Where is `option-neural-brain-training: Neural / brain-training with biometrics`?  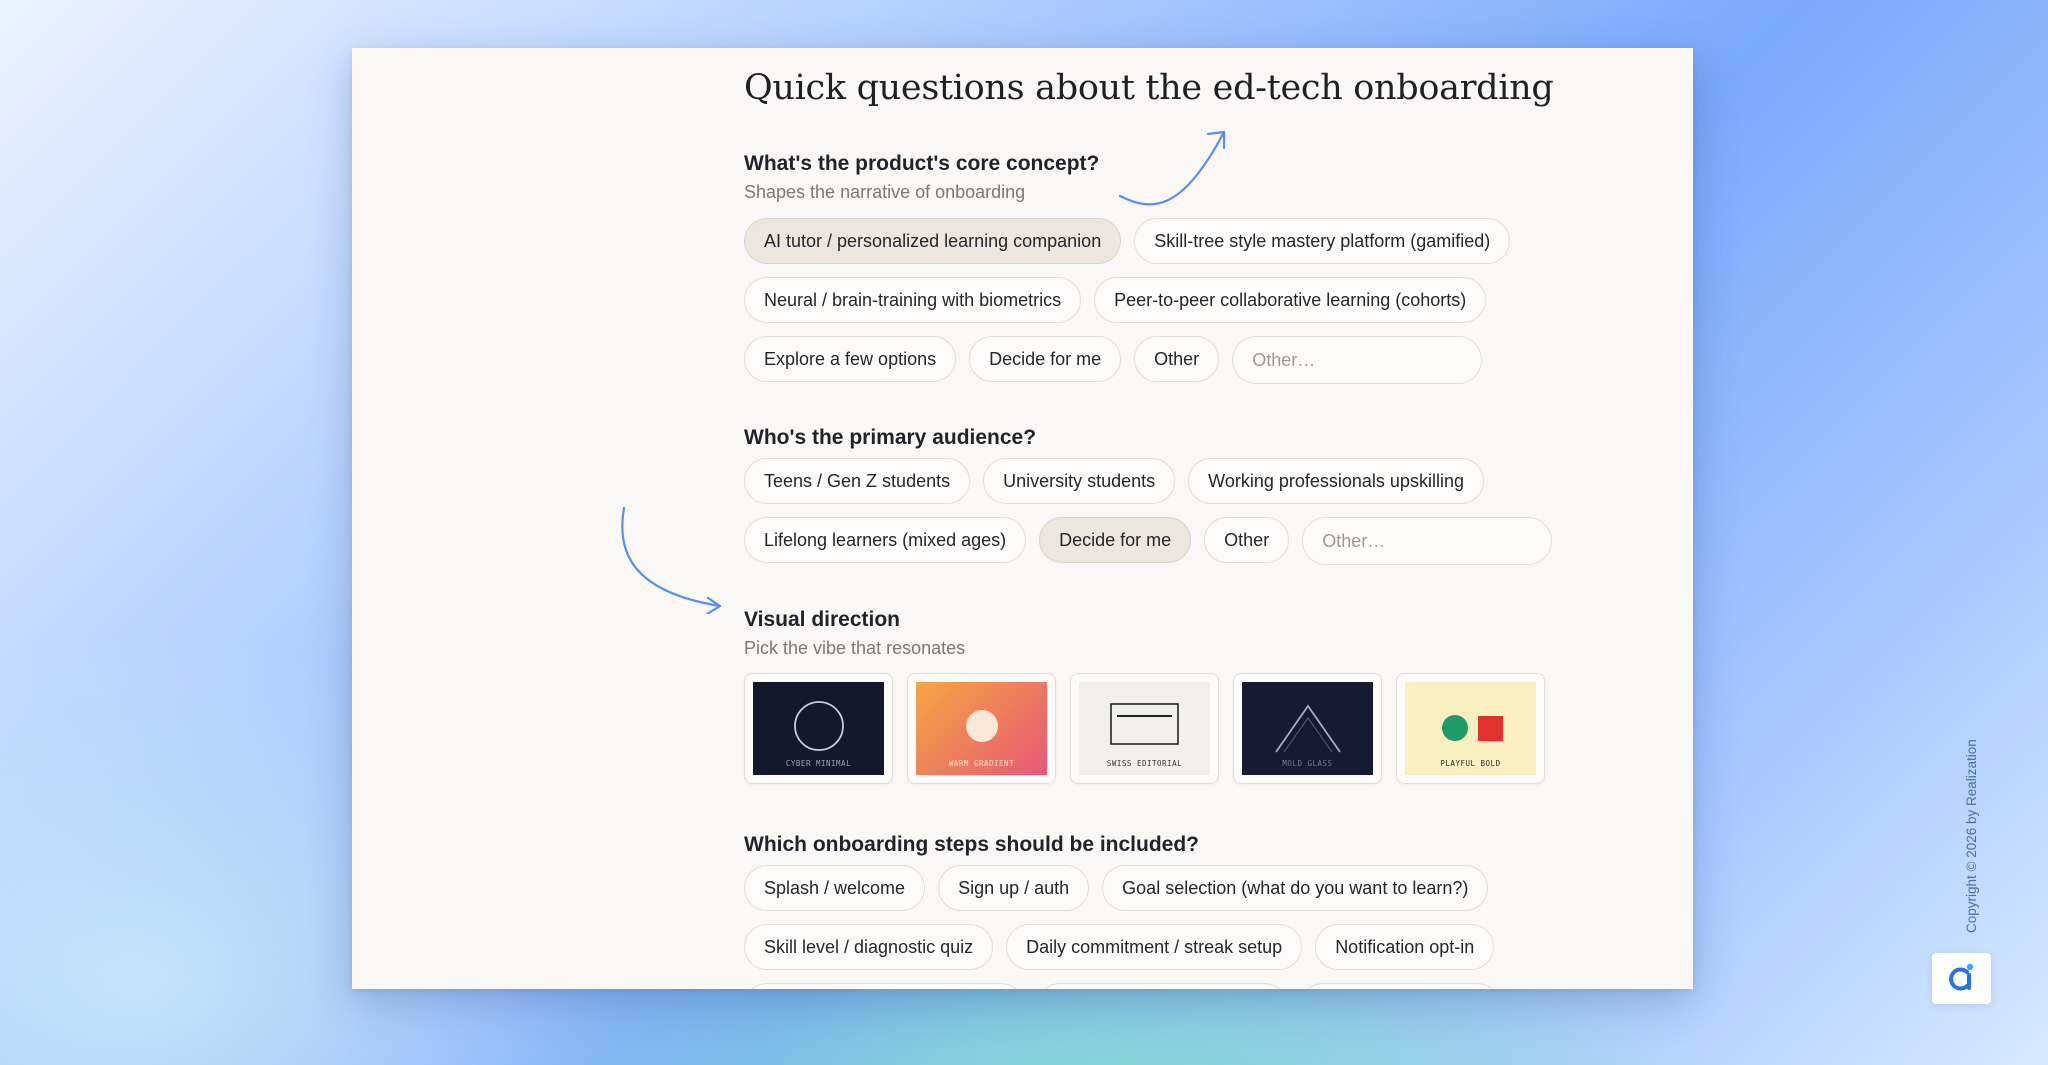
option-neural-brain-training: Neural / brain-training with biometrics is located at coordinates (913, 300).